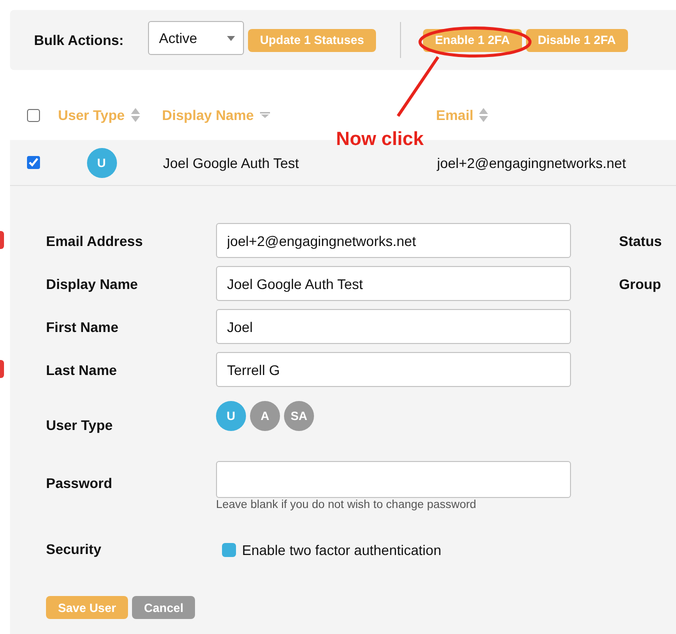 This screenshot has width=676, height=634. I want to click on sort-descending-icon, so click(265, 115).